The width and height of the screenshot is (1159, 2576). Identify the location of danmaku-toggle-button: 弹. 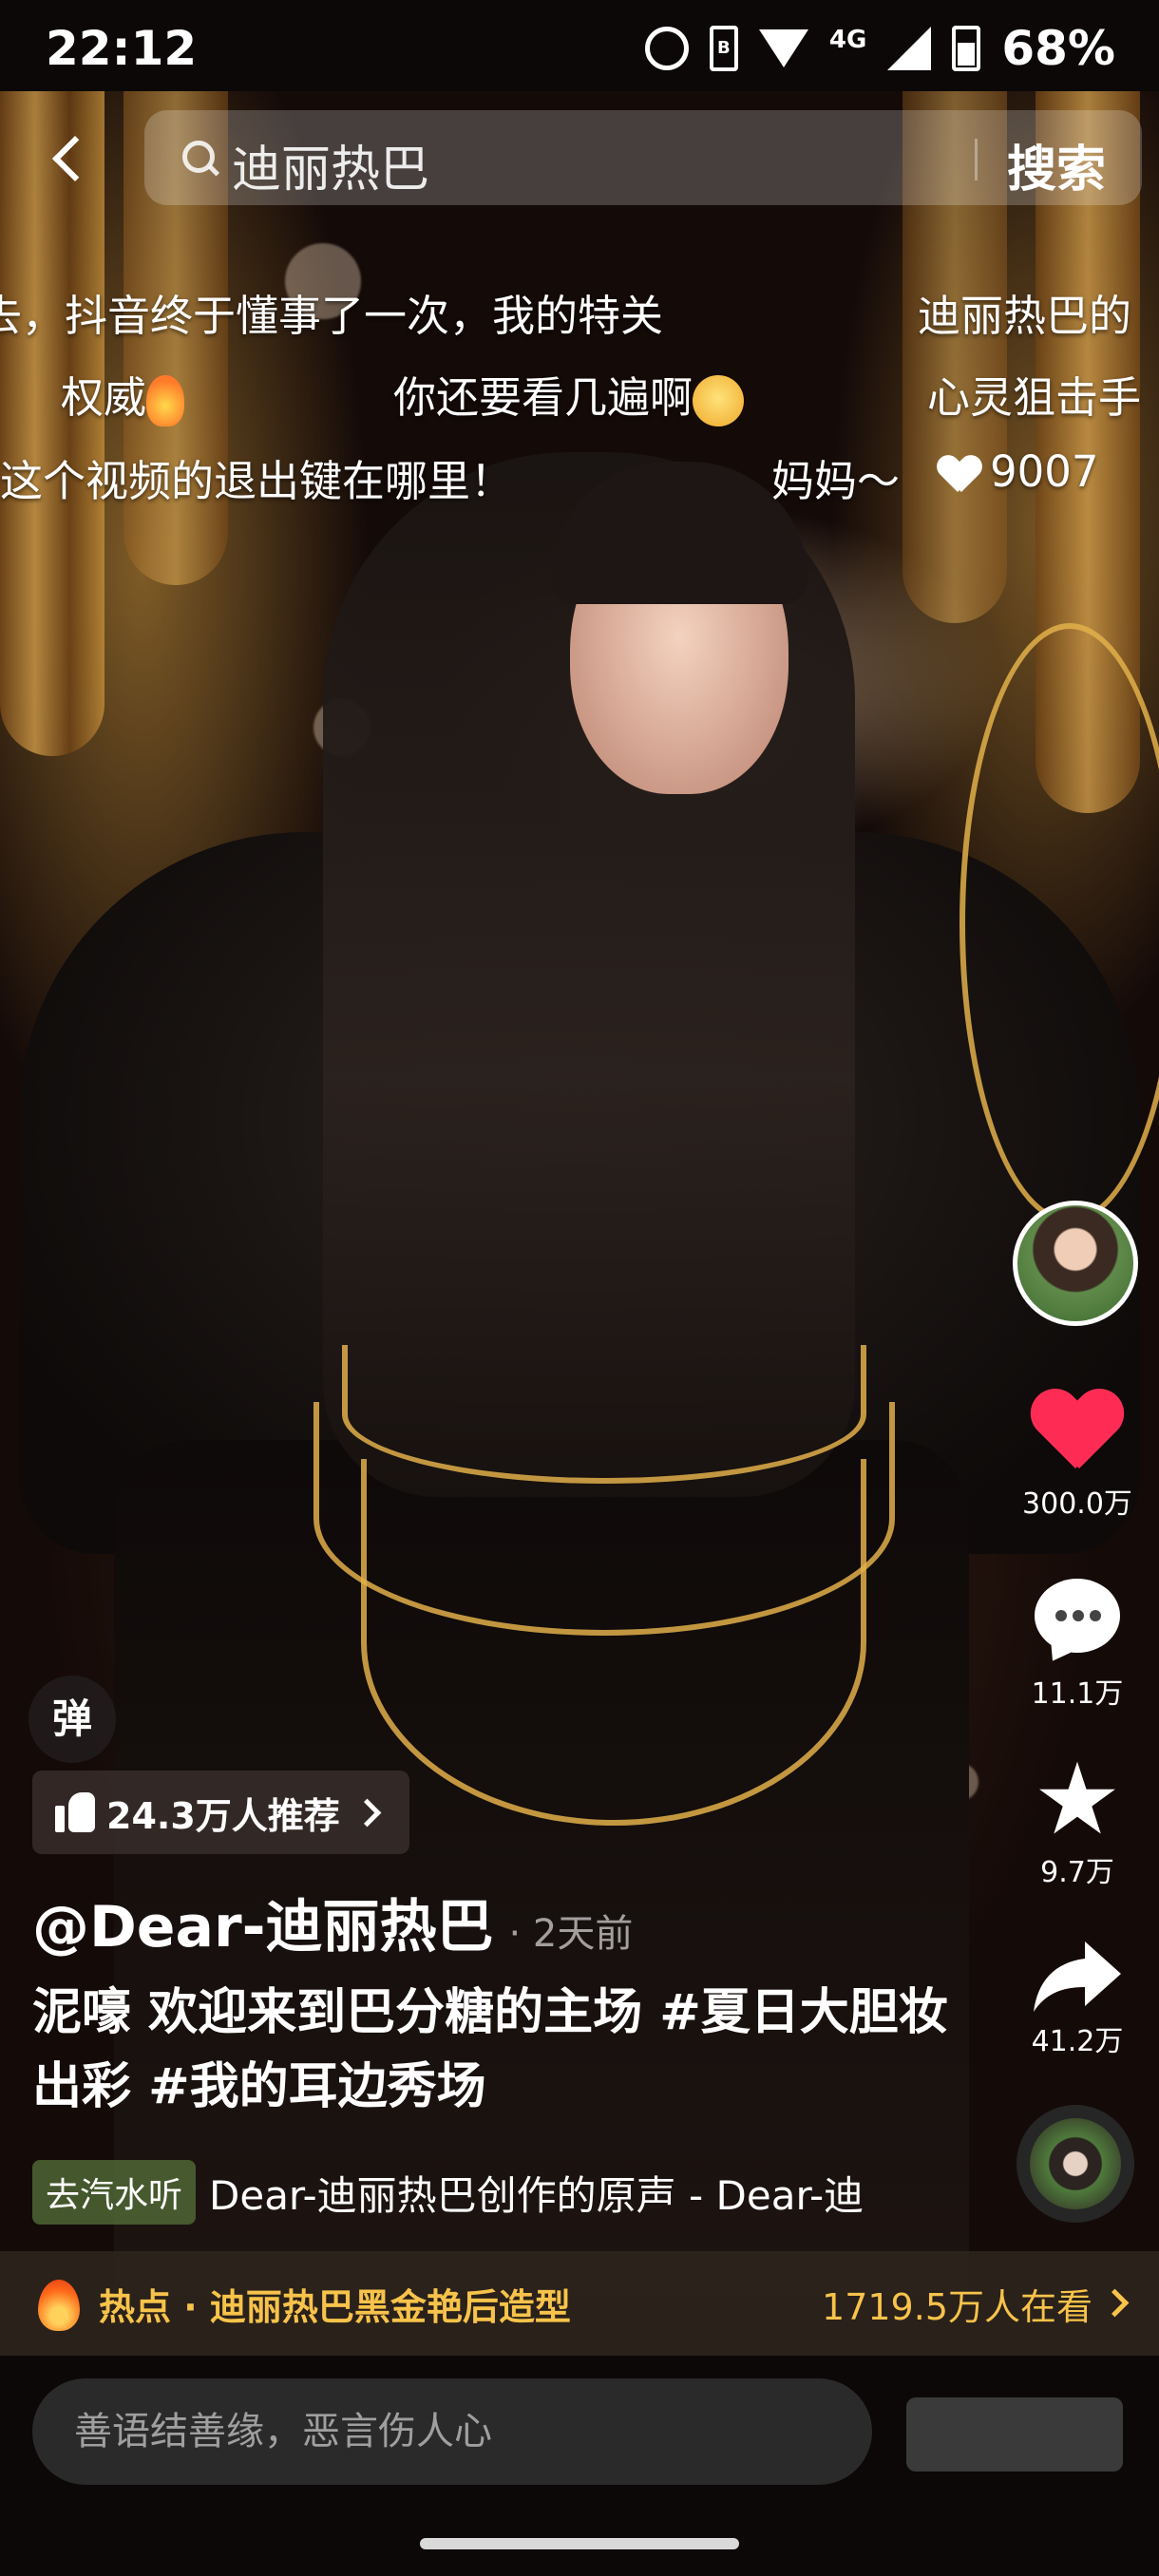
(72, 1719).